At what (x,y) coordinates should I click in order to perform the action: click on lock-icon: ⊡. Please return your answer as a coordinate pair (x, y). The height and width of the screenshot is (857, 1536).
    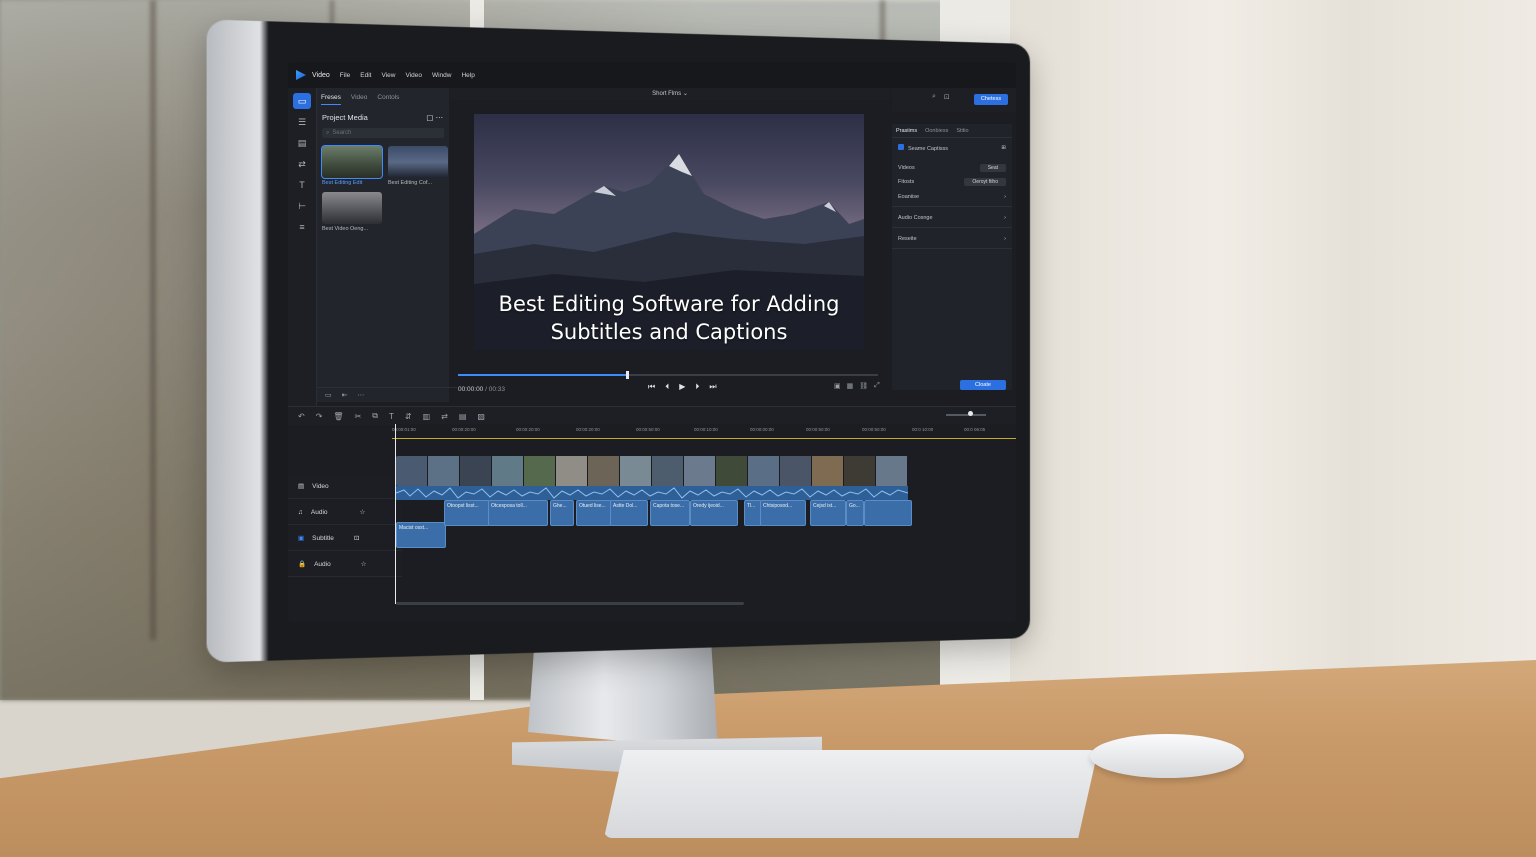
    Looking at the image, I should click on (356, 538).